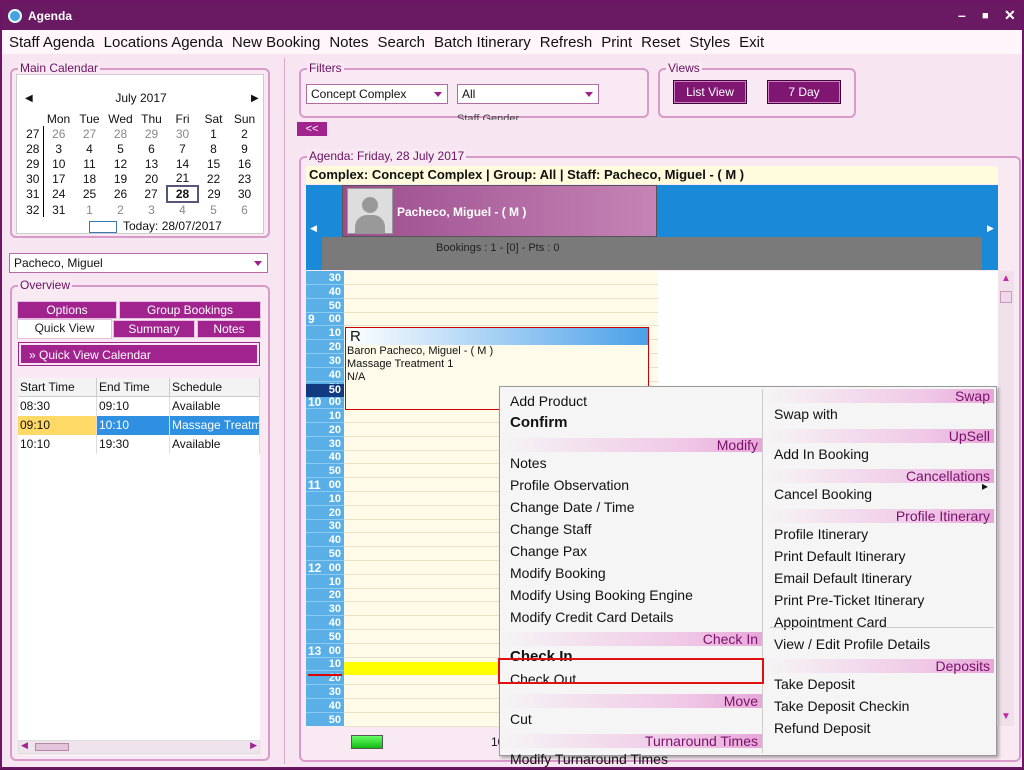  I want to click on tab-quick-view: Quick View, so click(64, 329).